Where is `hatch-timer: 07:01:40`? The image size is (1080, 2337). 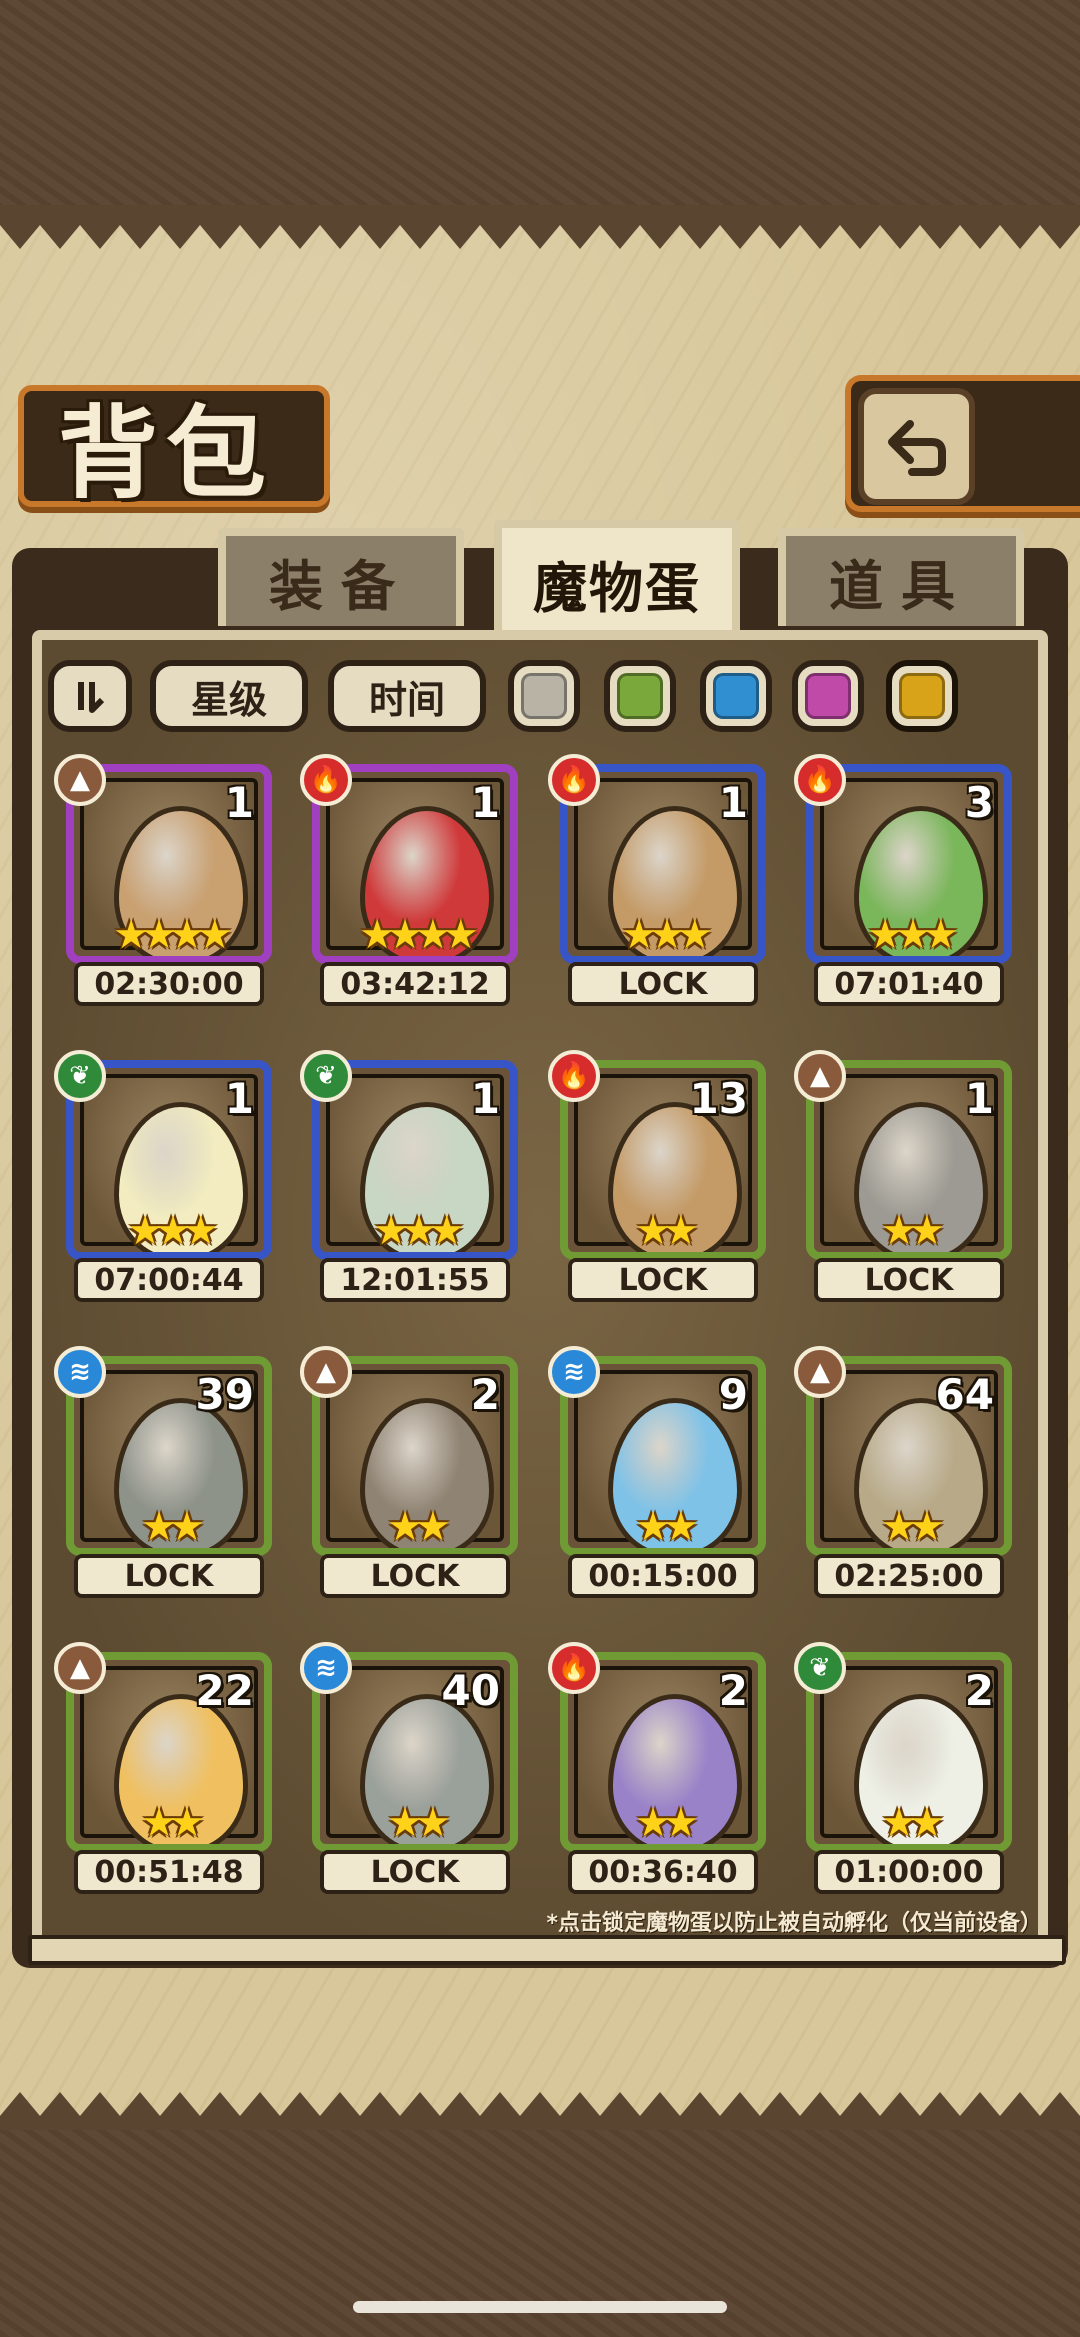 hatch-timer: 07:01:40 is located at coordinates (909, 984).